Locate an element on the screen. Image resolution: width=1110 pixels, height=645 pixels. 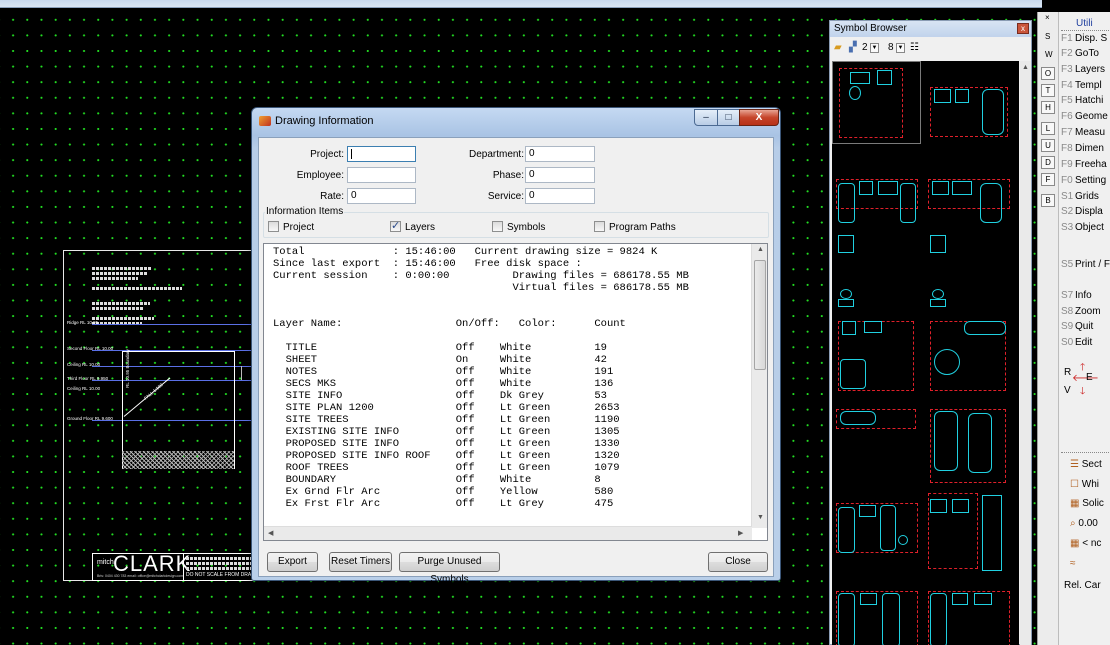
util-letter-w: W is located at coordinates (1049, 54).